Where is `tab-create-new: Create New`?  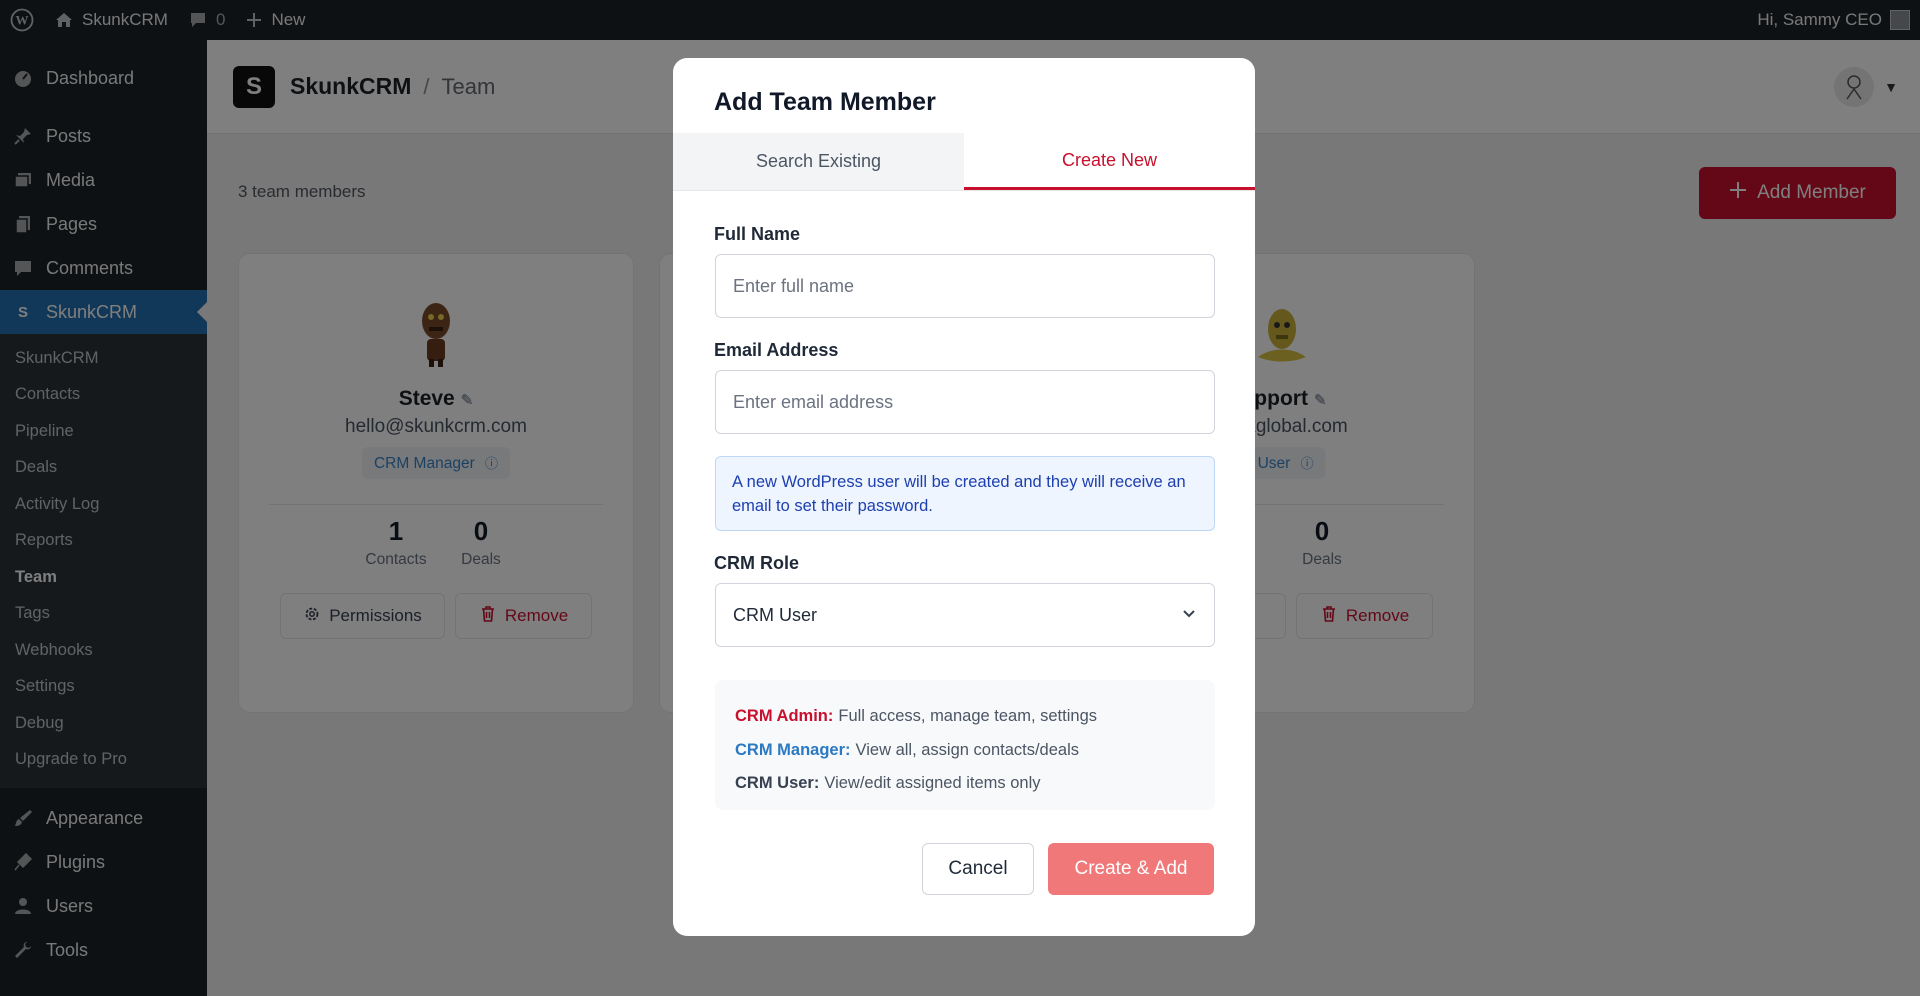 tab-create-new: Create New is located at coordinates (1109, 161).